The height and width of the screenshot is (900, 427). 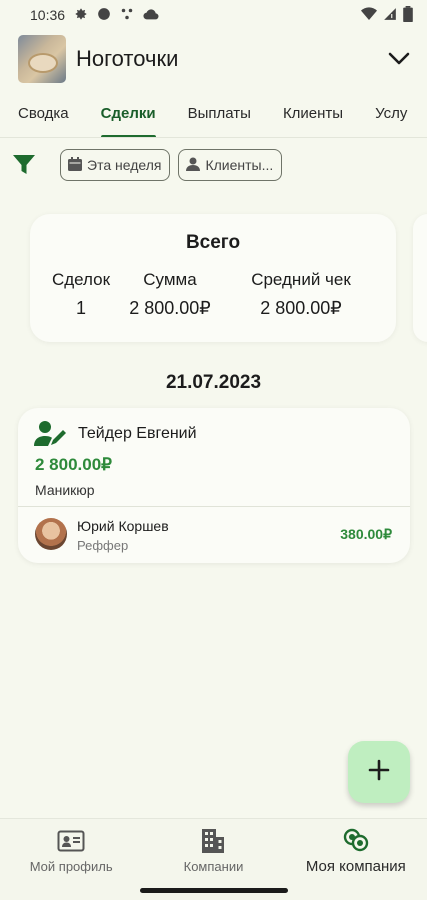 I want to click on deal-amount: 2 800.00₽, so click(x=73, y=464).